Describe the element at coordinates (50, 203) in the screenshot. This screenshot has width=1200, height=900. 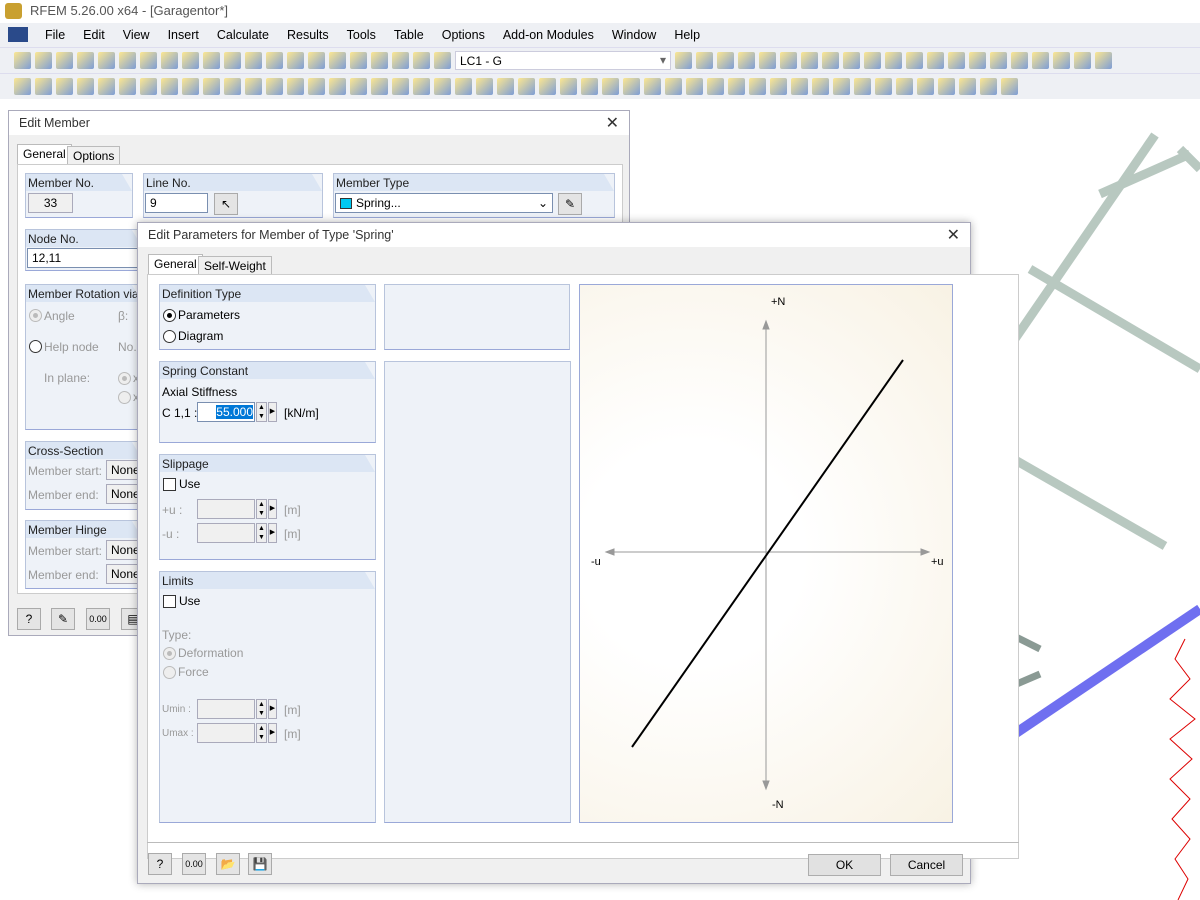
I see `member-no-field: 33` at that location.